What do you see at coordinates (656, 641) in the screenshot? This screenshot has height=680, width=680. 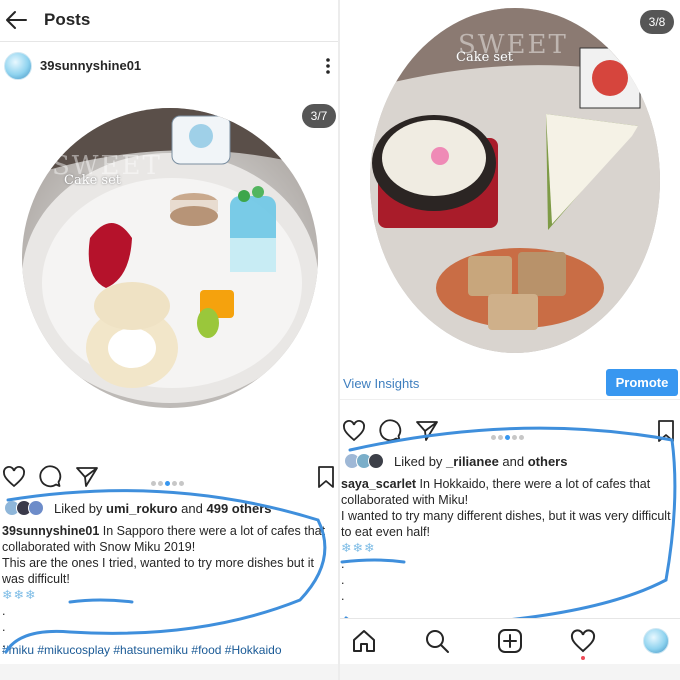 I see `profile-avatar` at bounding box center [656, 641].